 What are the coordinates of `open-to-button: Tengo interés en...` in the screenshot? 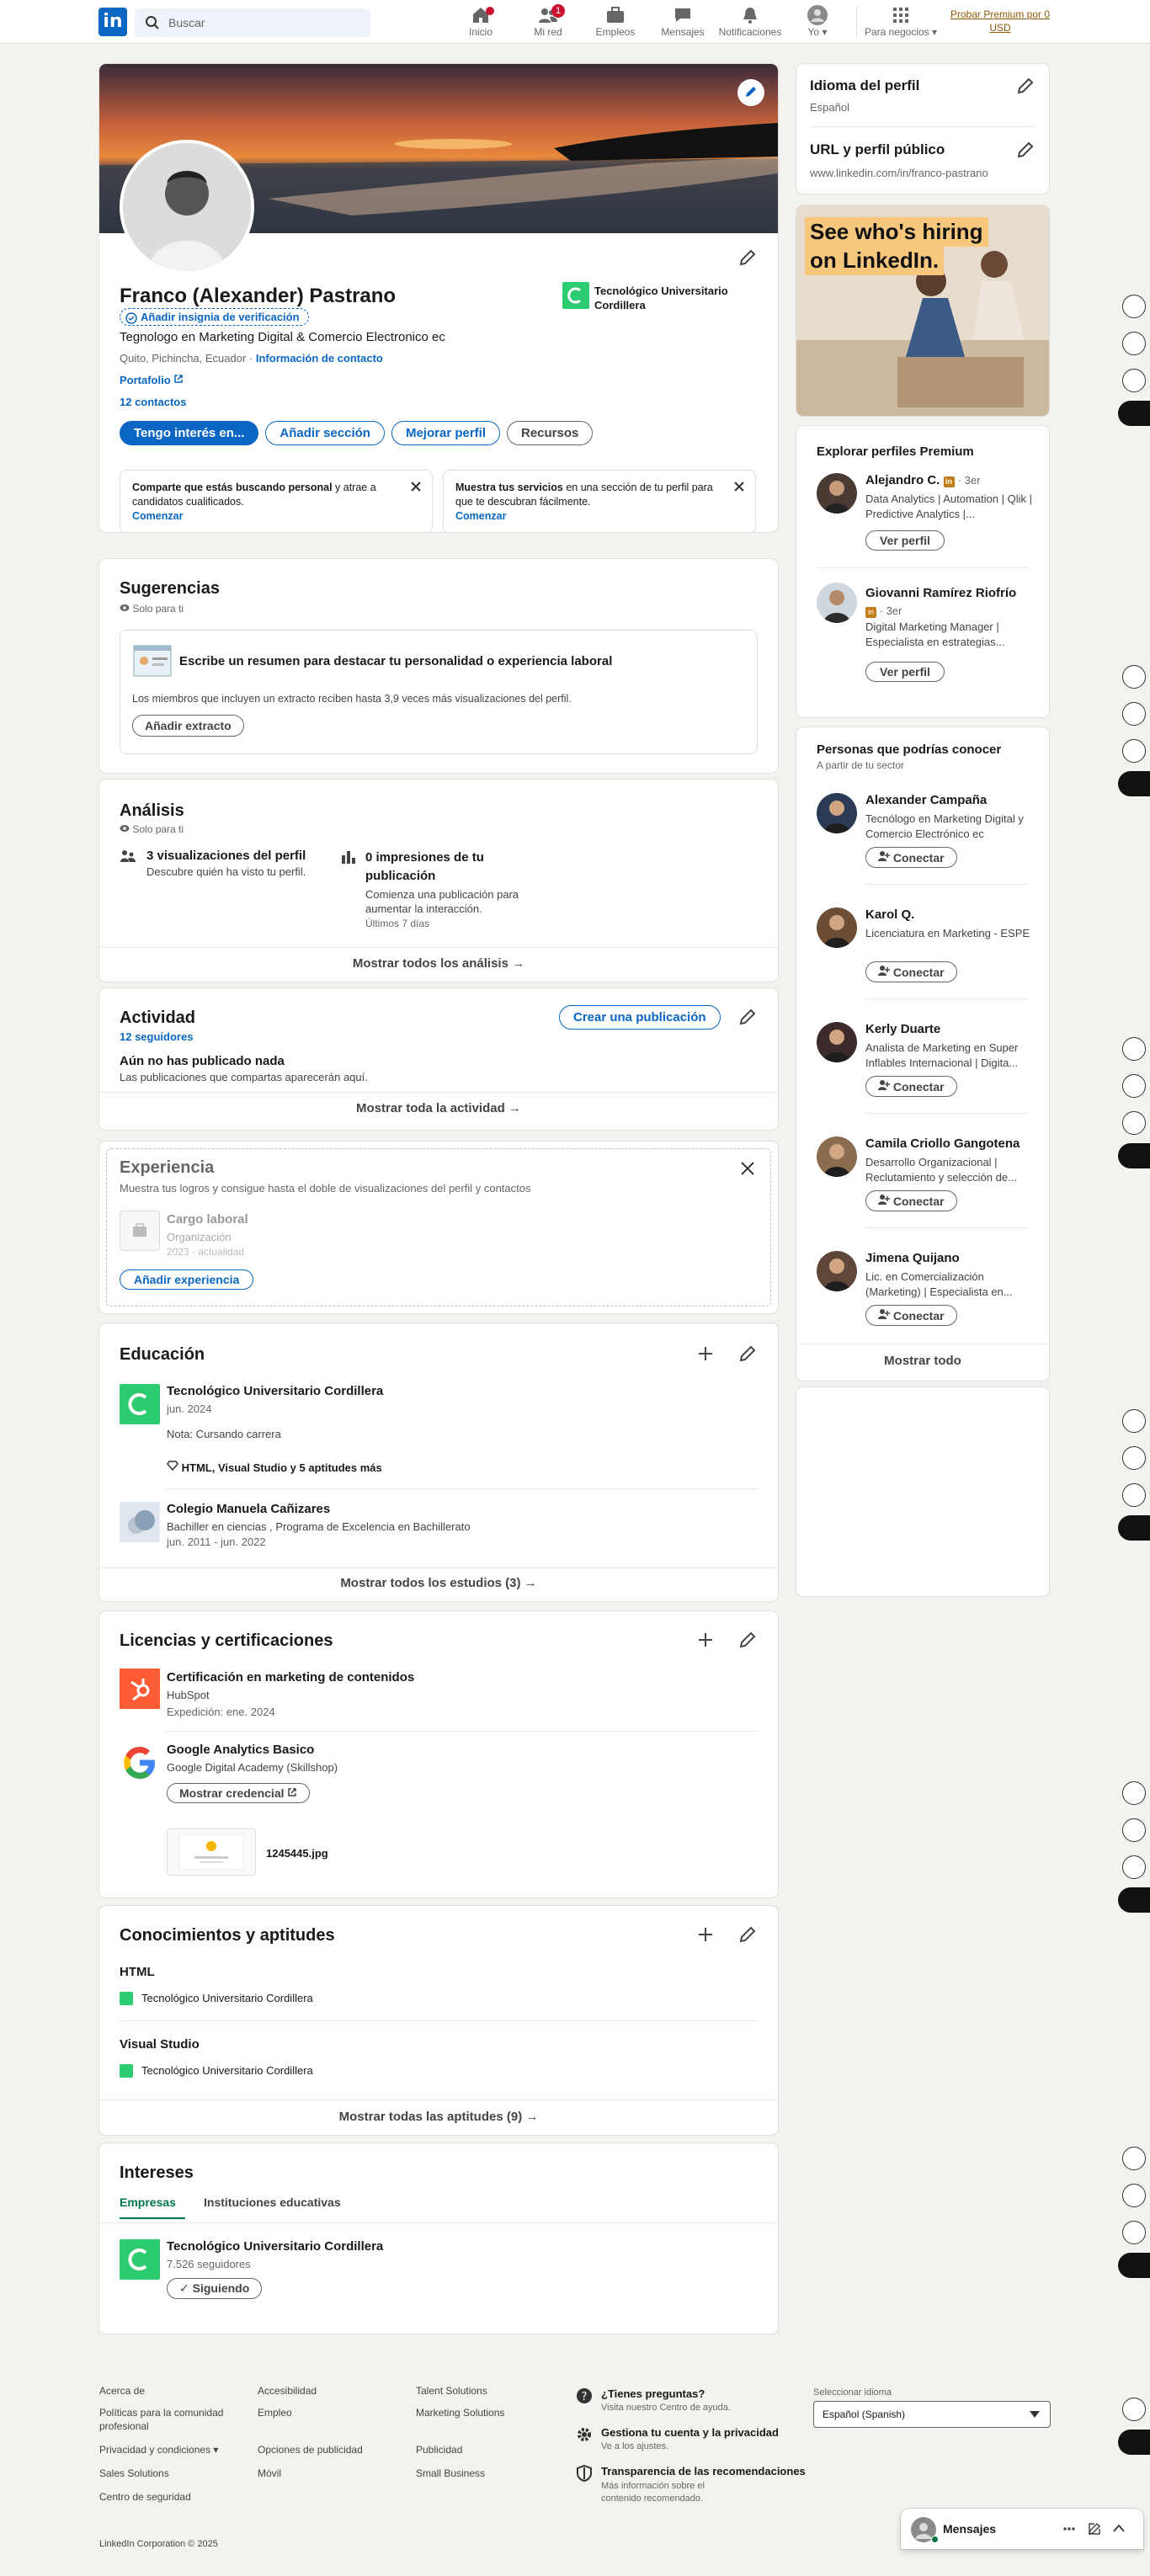 It's located at (189, 433).